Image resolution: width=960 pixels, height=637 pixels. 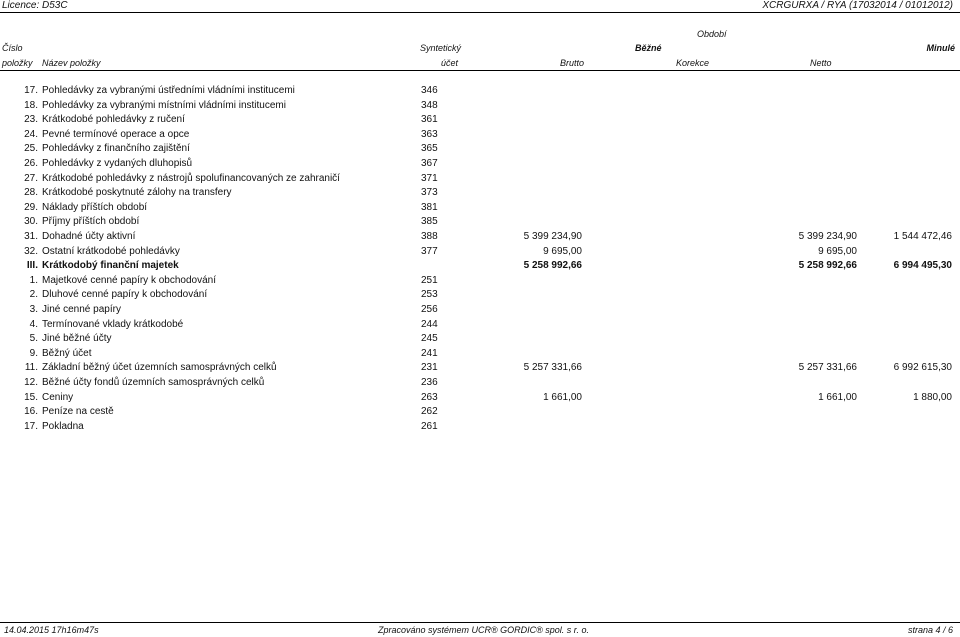 I want to click on cell-name: Ostatní krátkodobé pohledávky, so click(x=111, y=251).